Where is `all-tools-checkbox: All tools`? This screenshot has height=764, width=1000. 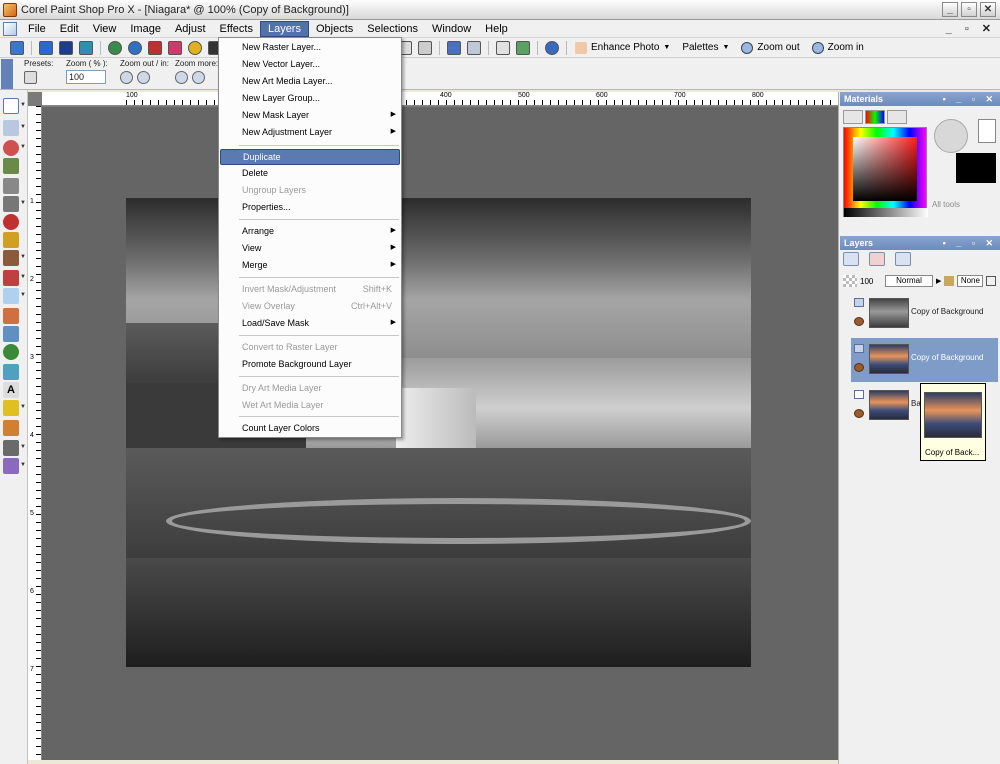 all-tools-checkbox: All tools is located at coordinates (946, 204).